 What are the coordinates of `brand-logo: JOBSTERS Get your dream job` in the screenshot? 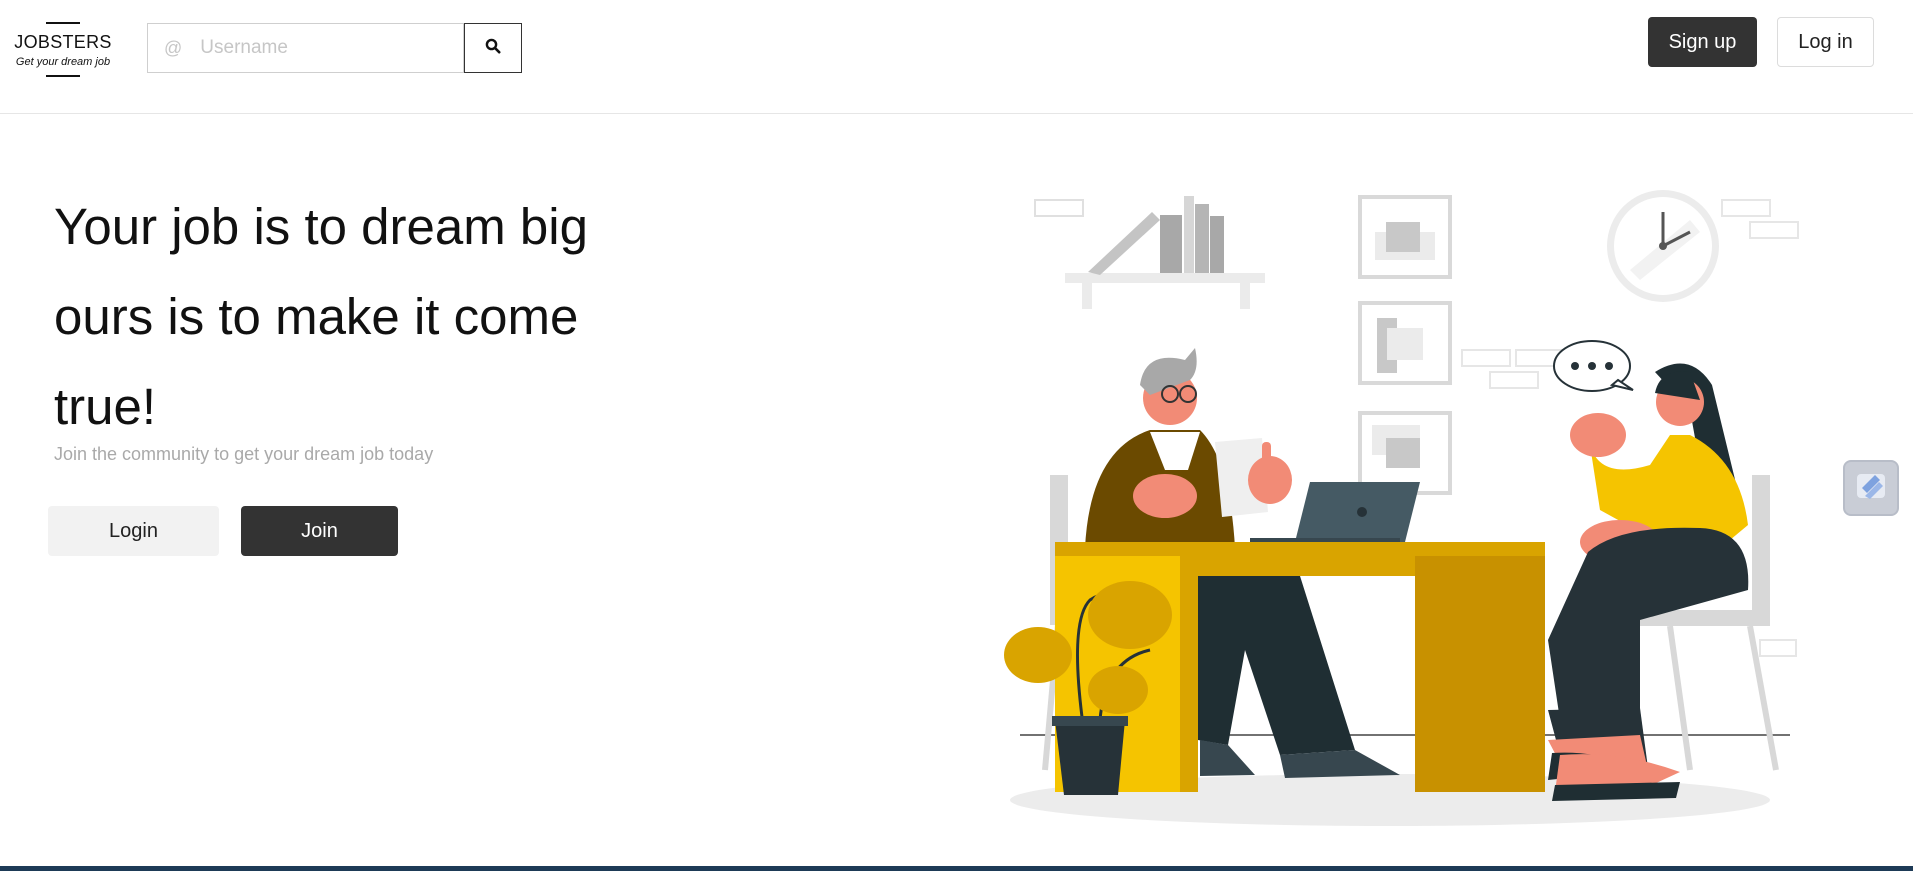 It's located at (63, 53).